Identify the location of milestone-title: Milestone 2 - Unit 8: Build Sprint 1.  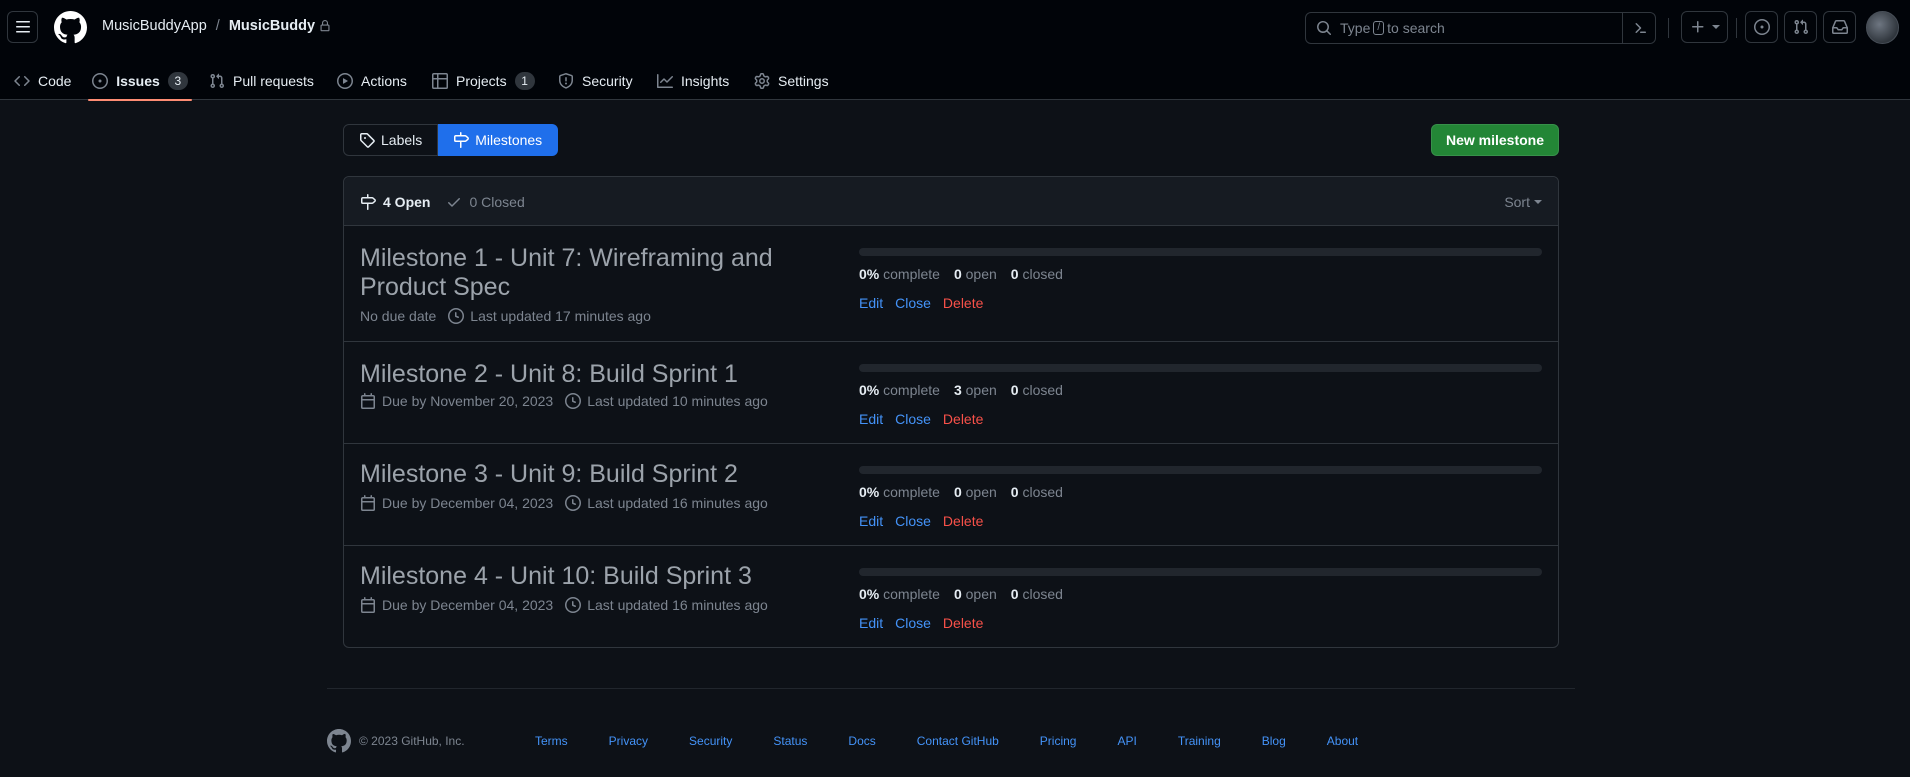
(600, 374).